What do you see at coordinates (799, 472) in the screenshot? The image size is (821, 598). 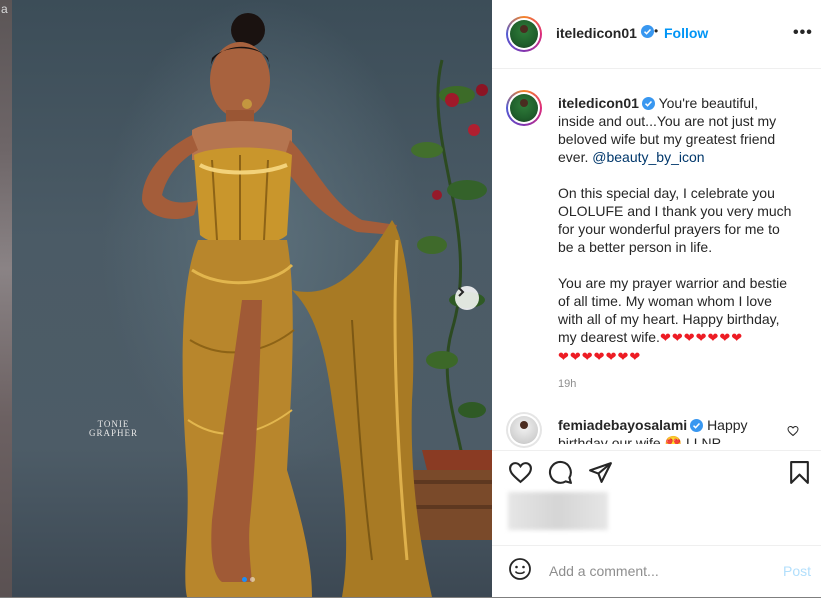 I see `bookmark-icon` at bounding box center [799, 472].